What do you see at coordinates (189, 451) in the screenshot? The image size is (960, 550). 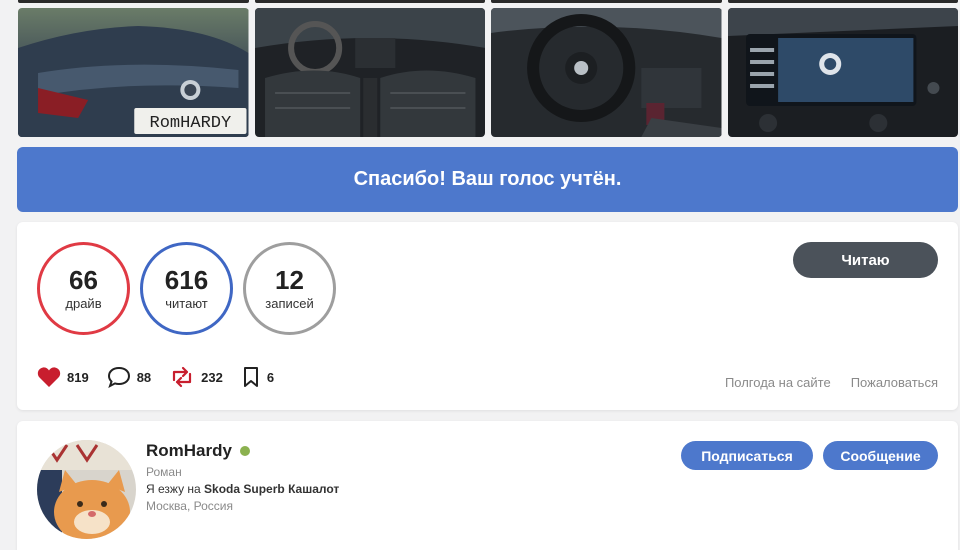 I see `profile-username: RomHardy` at bounding box center [189, 451].